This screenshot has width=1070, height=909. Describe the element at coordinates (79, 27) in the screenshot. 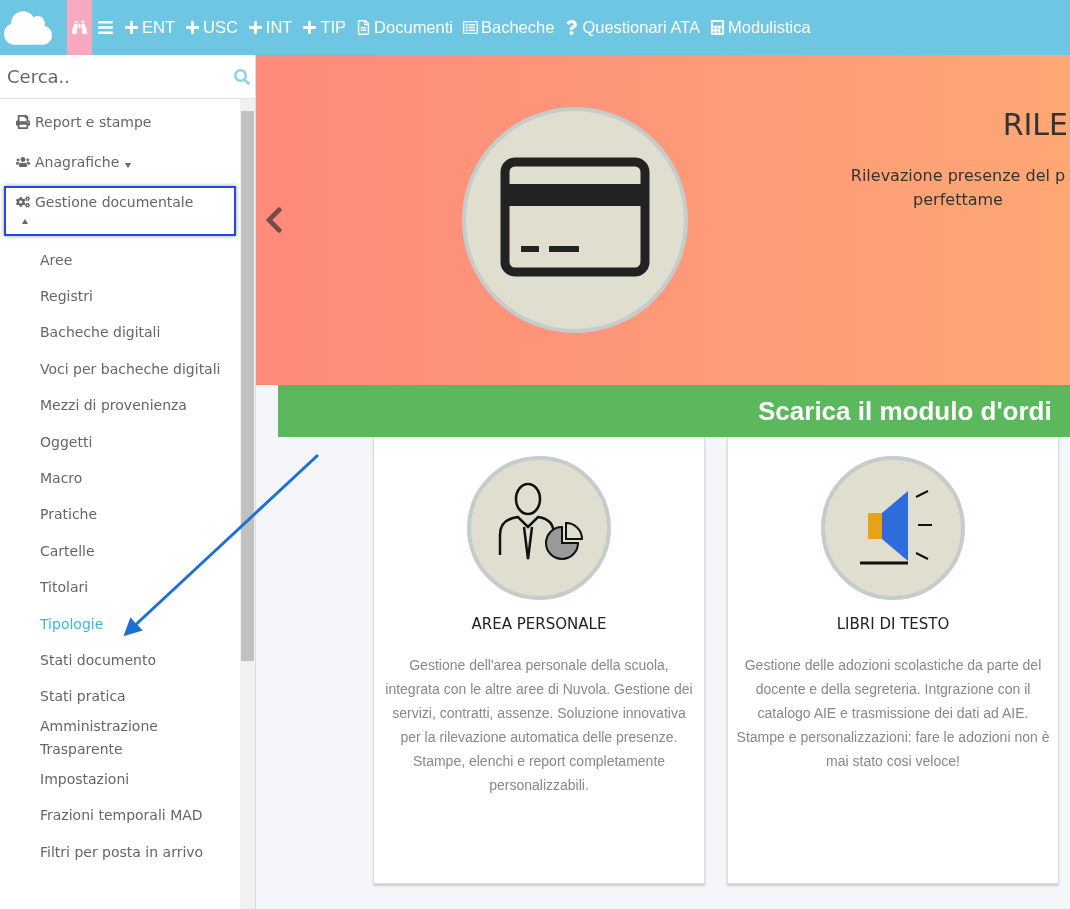

I see `binoculars-icon` at that location.